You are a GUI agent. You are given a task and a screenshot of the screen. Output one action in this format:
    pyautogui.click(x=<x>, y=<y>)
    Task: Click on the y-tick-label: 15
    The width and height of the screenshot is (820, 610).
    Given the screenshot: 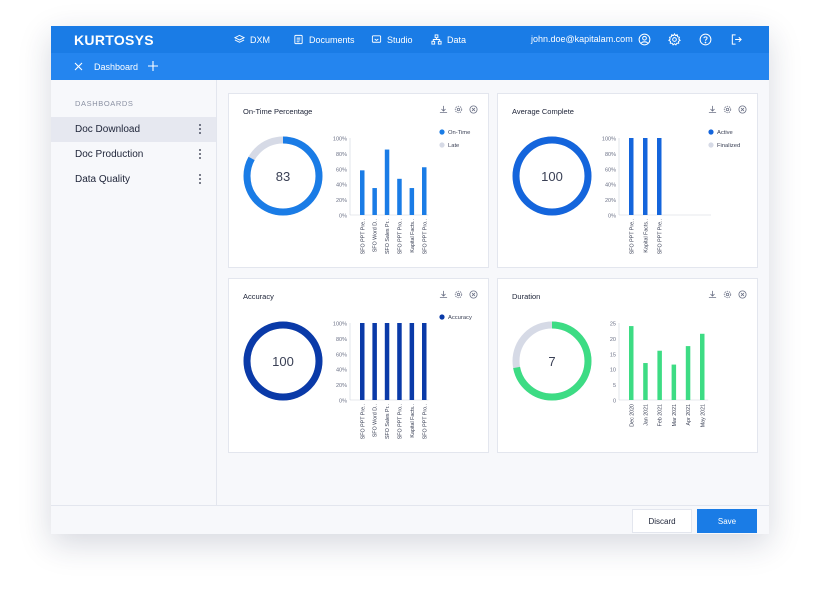 What is the action you would take?
    pyautogui.click(x=613, y=355)
    